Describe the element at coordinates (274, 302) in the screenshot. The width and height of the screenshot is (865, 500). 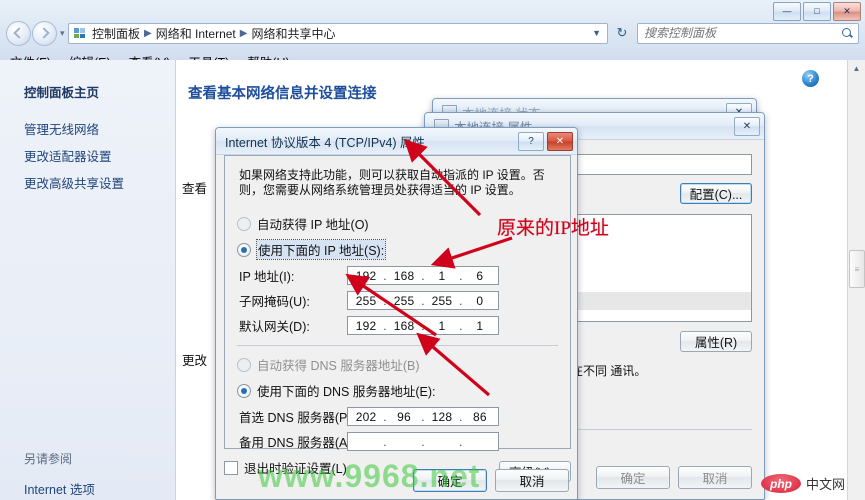
I see `subnet-mask-label: 子网掩码(U):` at that location.